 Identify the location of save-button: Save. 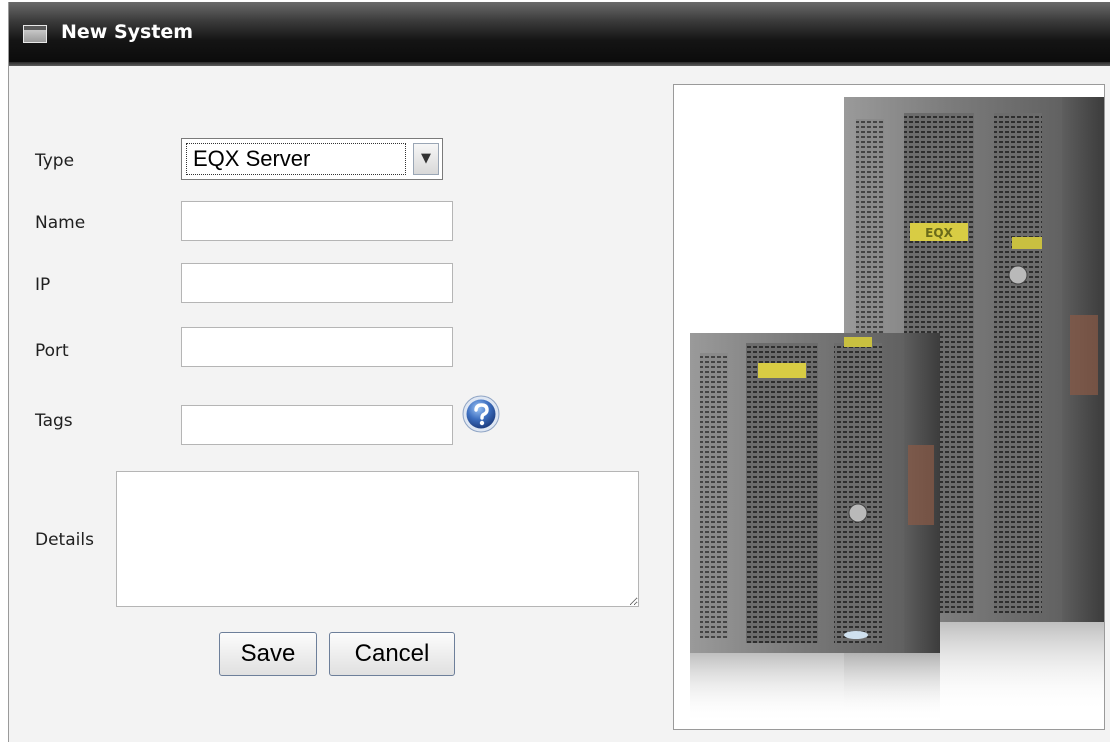
(268, 654).